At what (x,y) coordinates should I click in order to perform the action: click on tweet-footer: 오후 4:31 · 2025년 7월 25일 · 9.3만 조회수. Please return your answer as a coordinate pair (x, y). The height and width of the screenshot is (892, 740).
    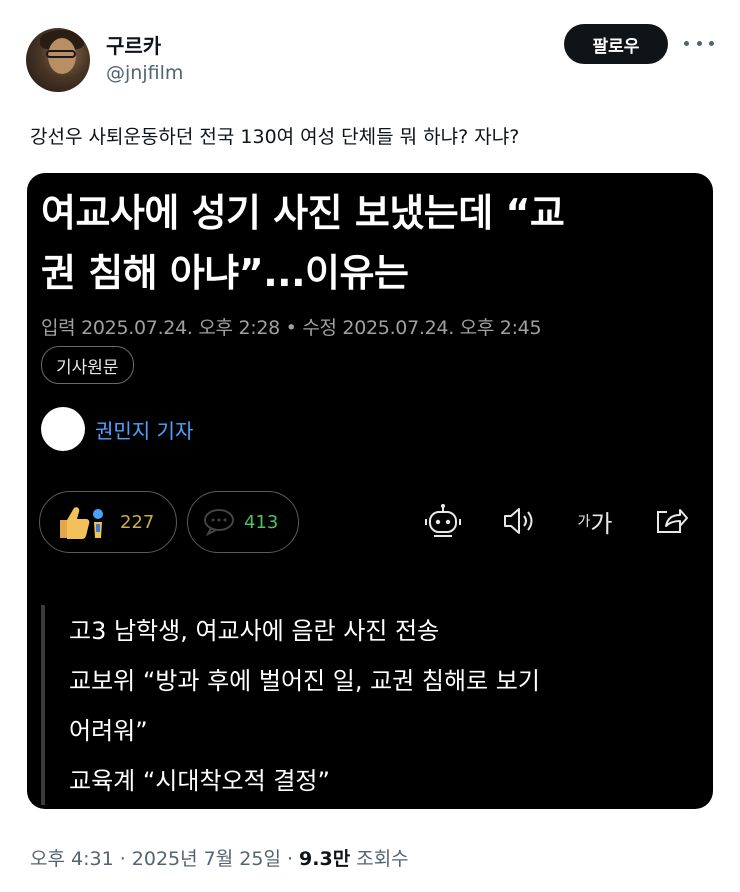
    Looking at the image, I should click on (219, 857).